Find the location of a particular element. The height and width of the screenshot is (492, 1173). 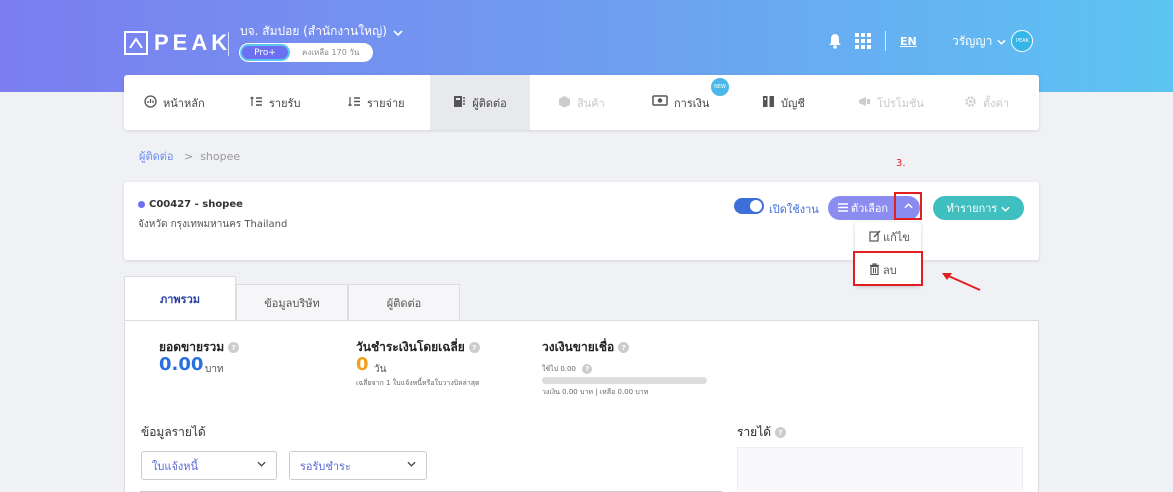

nav-item-products: สินค้า is located at coordinates (581, 102).